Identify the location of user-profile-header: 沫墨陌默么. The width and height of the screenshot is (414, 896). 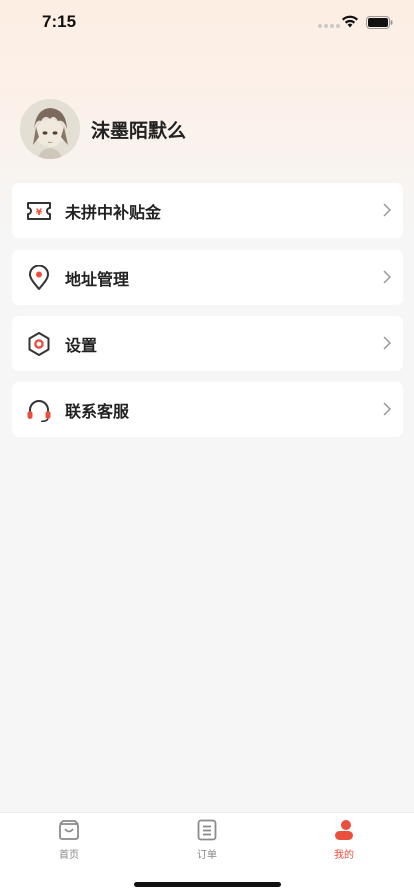
(103, 129).